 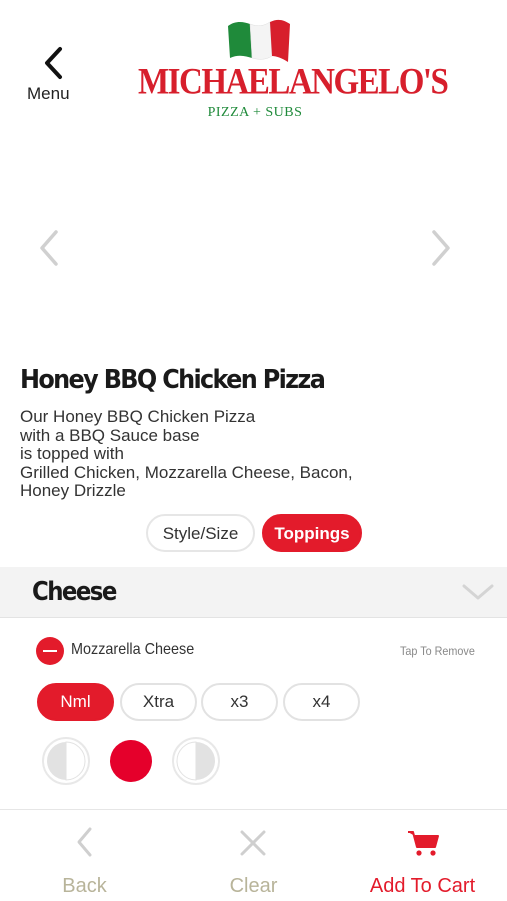 I want to click on cheese-section-header: Cheese, so click(x=253, y=592).